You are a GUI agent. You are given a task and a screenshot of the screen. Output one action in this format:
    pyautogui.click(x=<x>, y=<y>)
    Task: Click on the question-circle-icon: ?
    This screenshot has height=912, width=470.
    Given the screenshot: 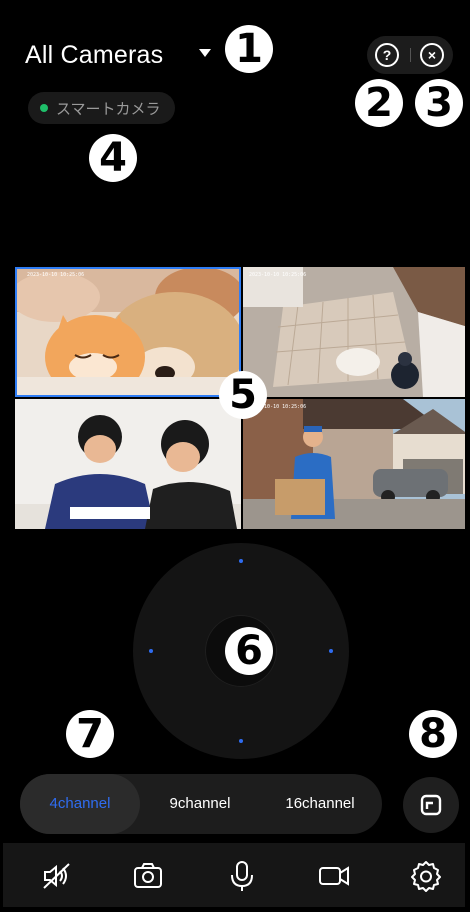 What is the action you would take?
    pyautogui.click(x=387, y=55)
    